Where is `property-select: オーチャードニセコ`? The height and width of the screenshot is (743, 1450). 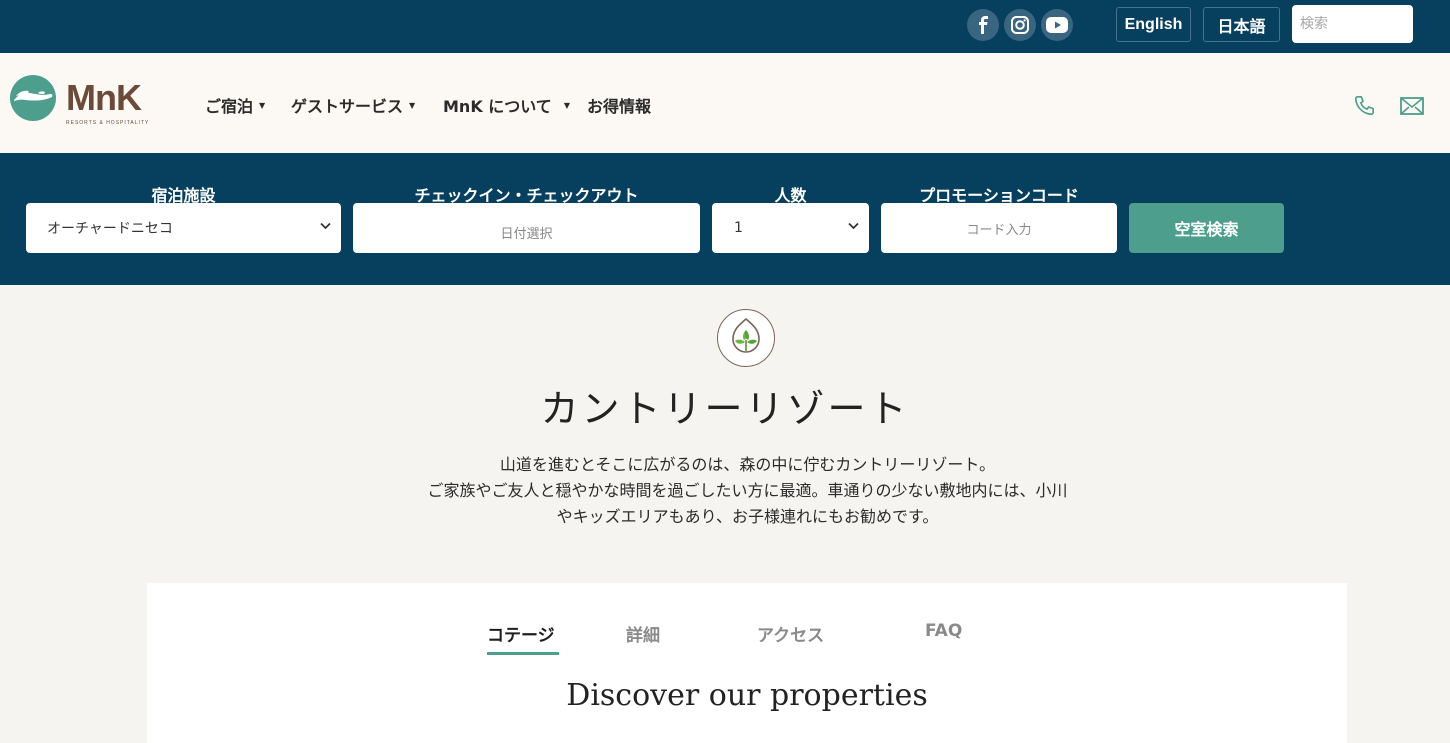 property-select: オーチャードニセコ is located at coordinates (183, 228).